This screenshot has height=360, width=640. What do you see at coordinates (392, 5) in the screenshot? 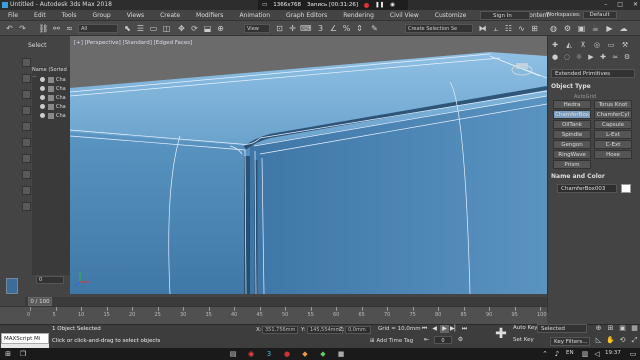
I see `camera-icon: ◉` at bounding box center [392, 5].